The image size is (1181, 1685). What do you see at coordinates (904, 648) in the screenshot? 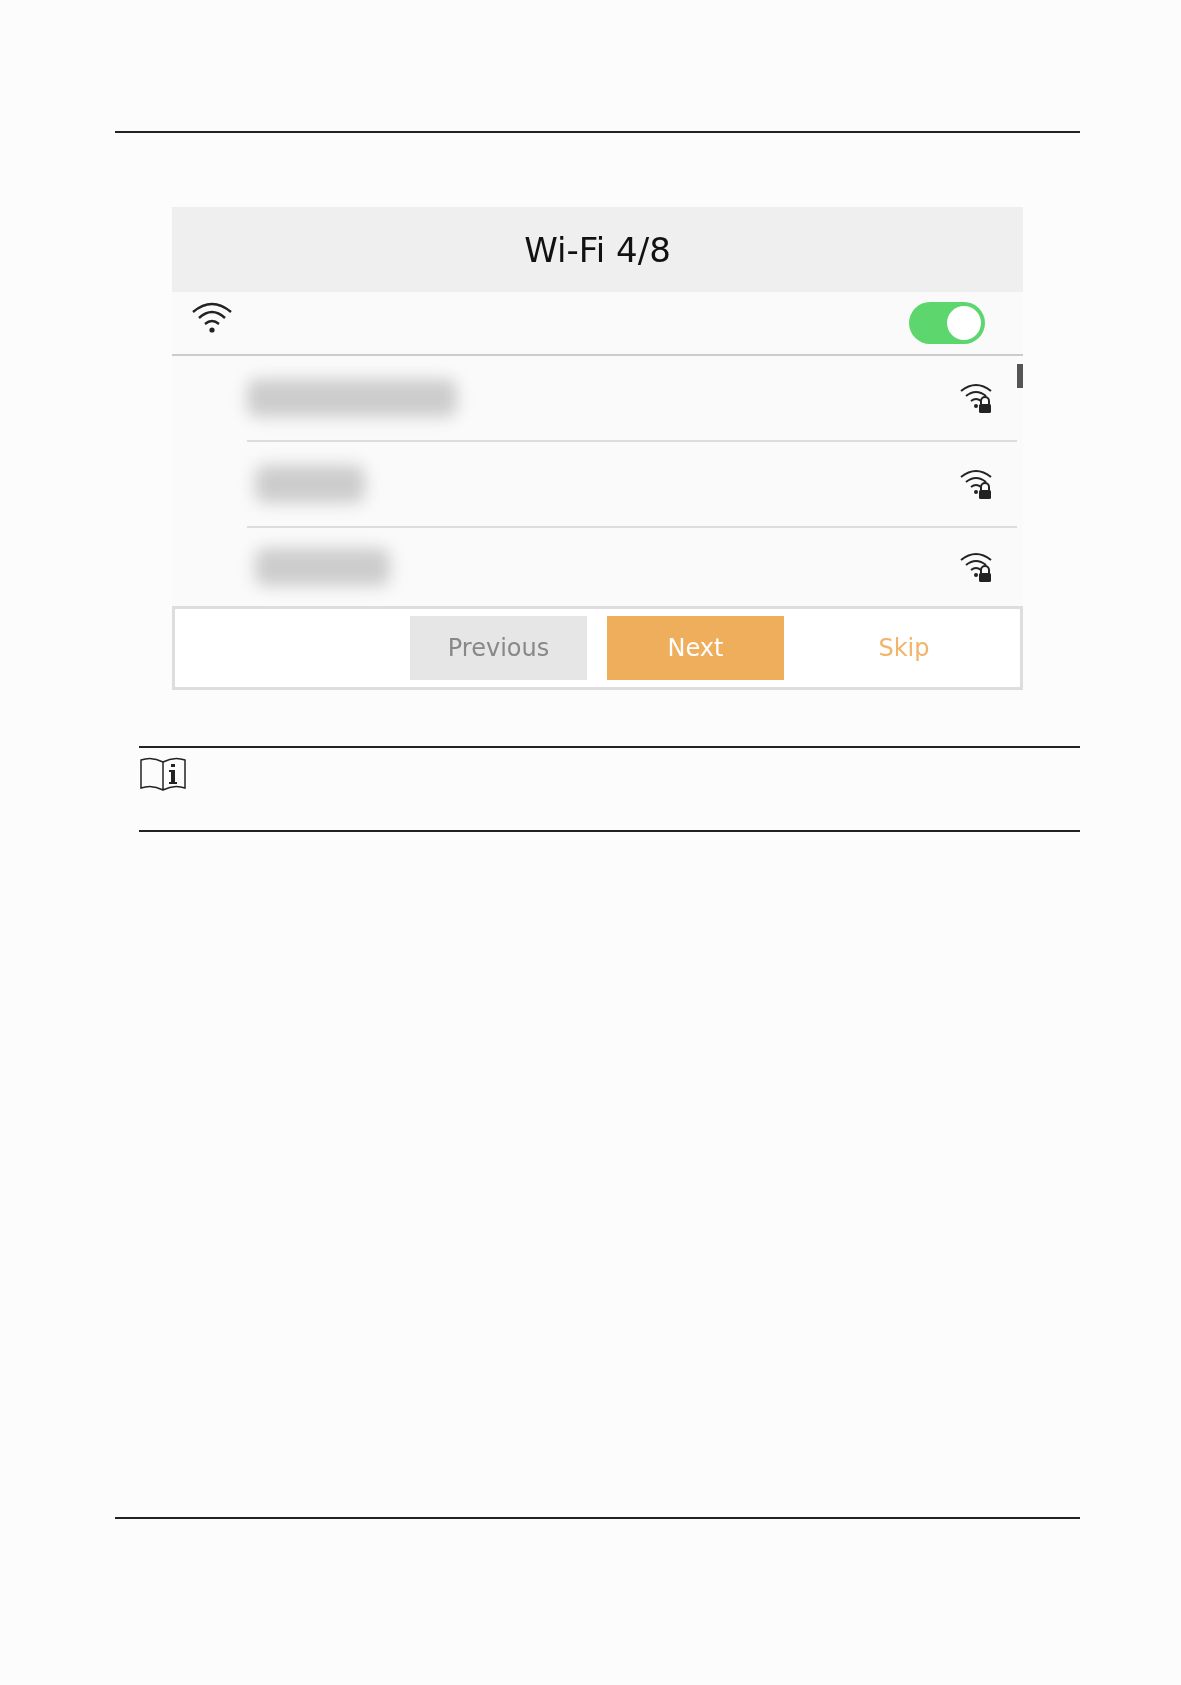
I see `skip-link: Skip` at bounding box center [904, 648].